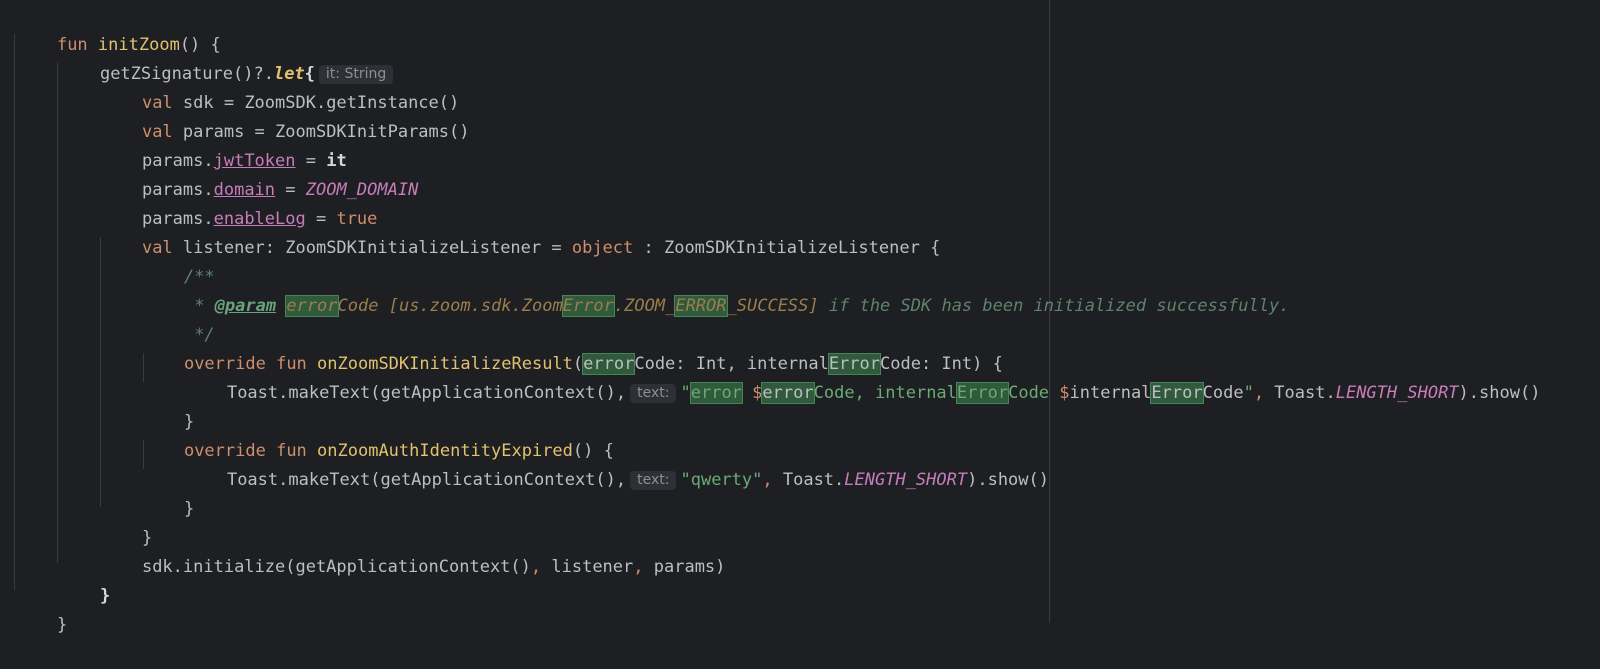  What do you see at coordinates (168, 492) in the screenshot?
I see `code-line-17: }` at bounding box center [168, 492].